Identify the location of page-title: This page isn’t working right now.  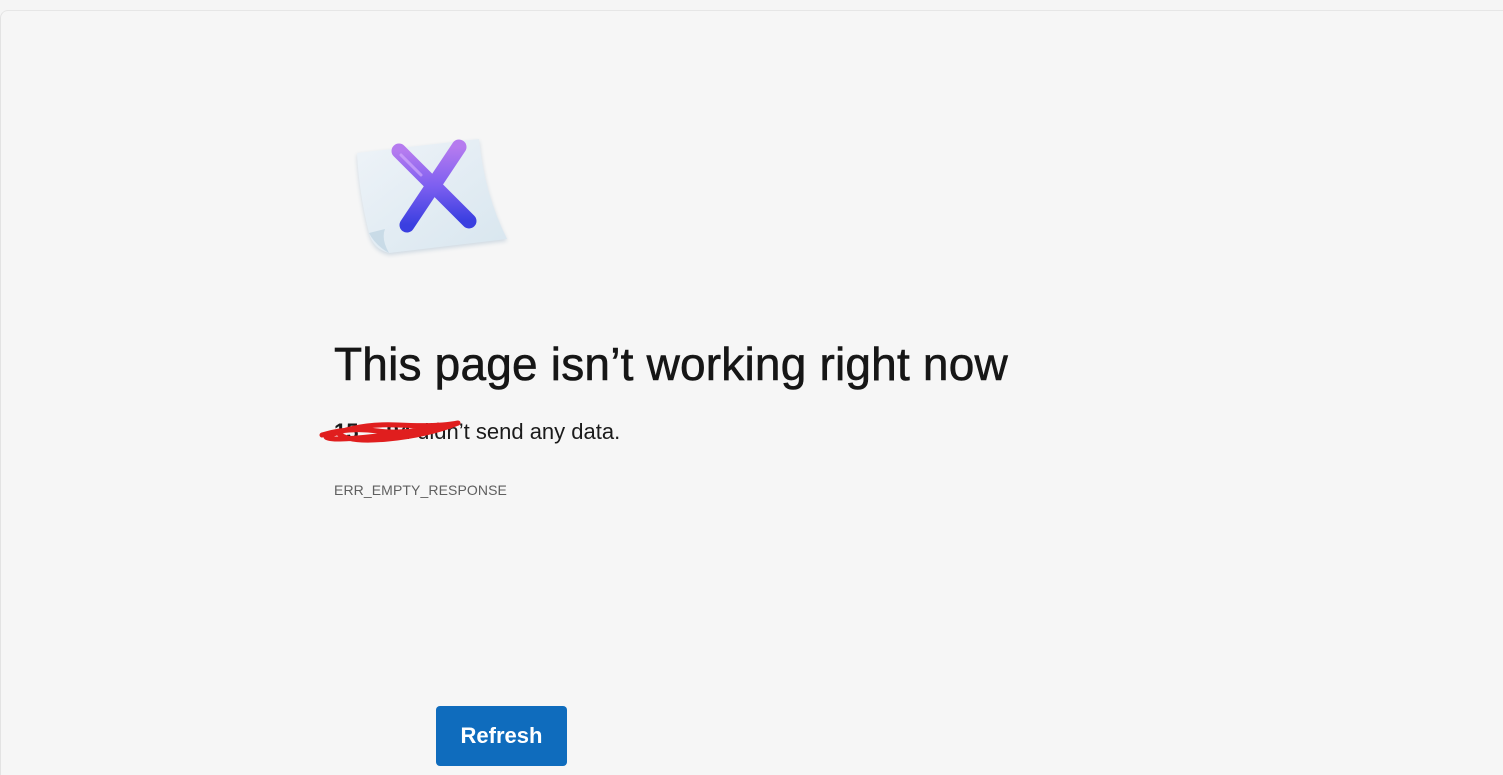
(671, 364).